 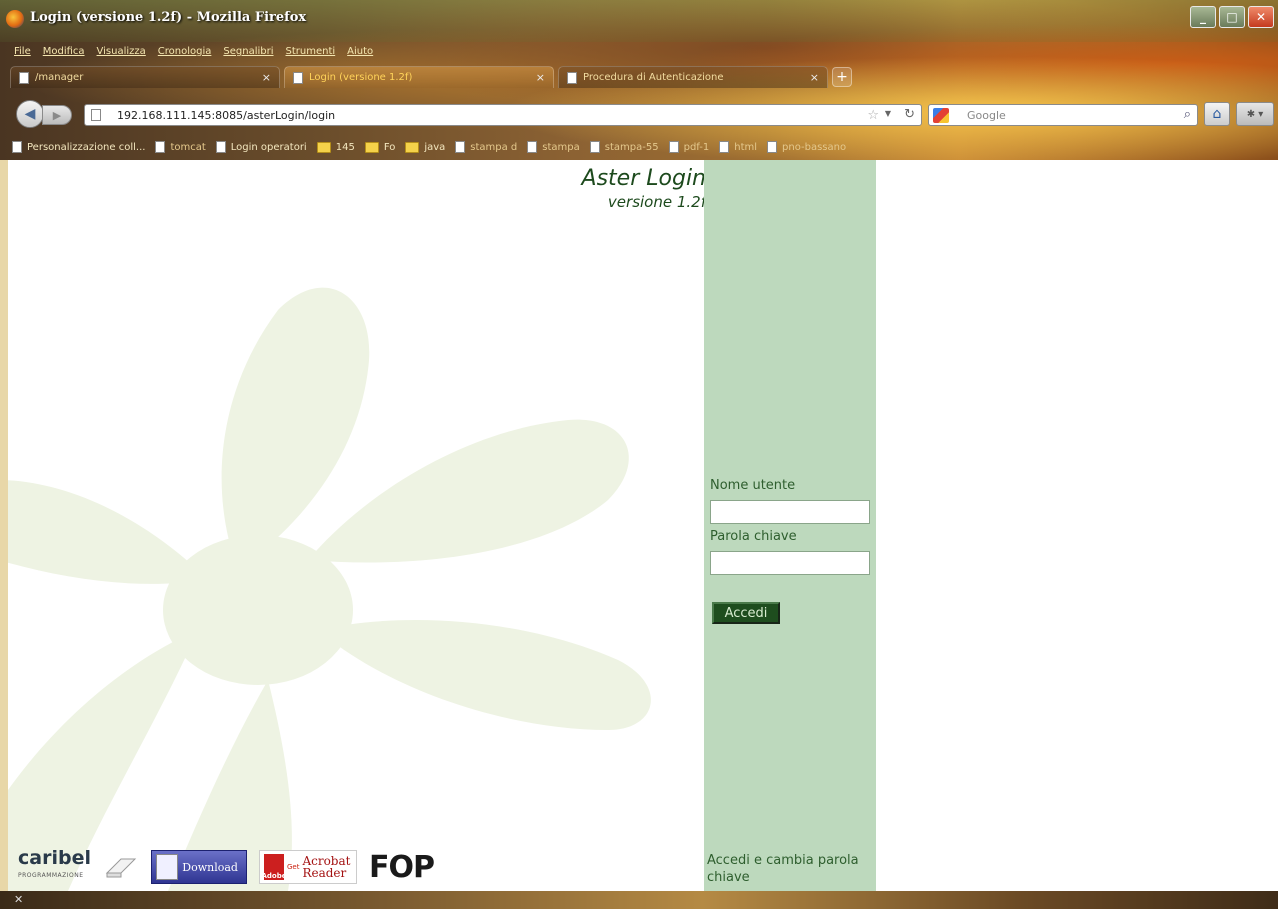 I want to click on new-tab-button: +, so click(x=842, y=77).